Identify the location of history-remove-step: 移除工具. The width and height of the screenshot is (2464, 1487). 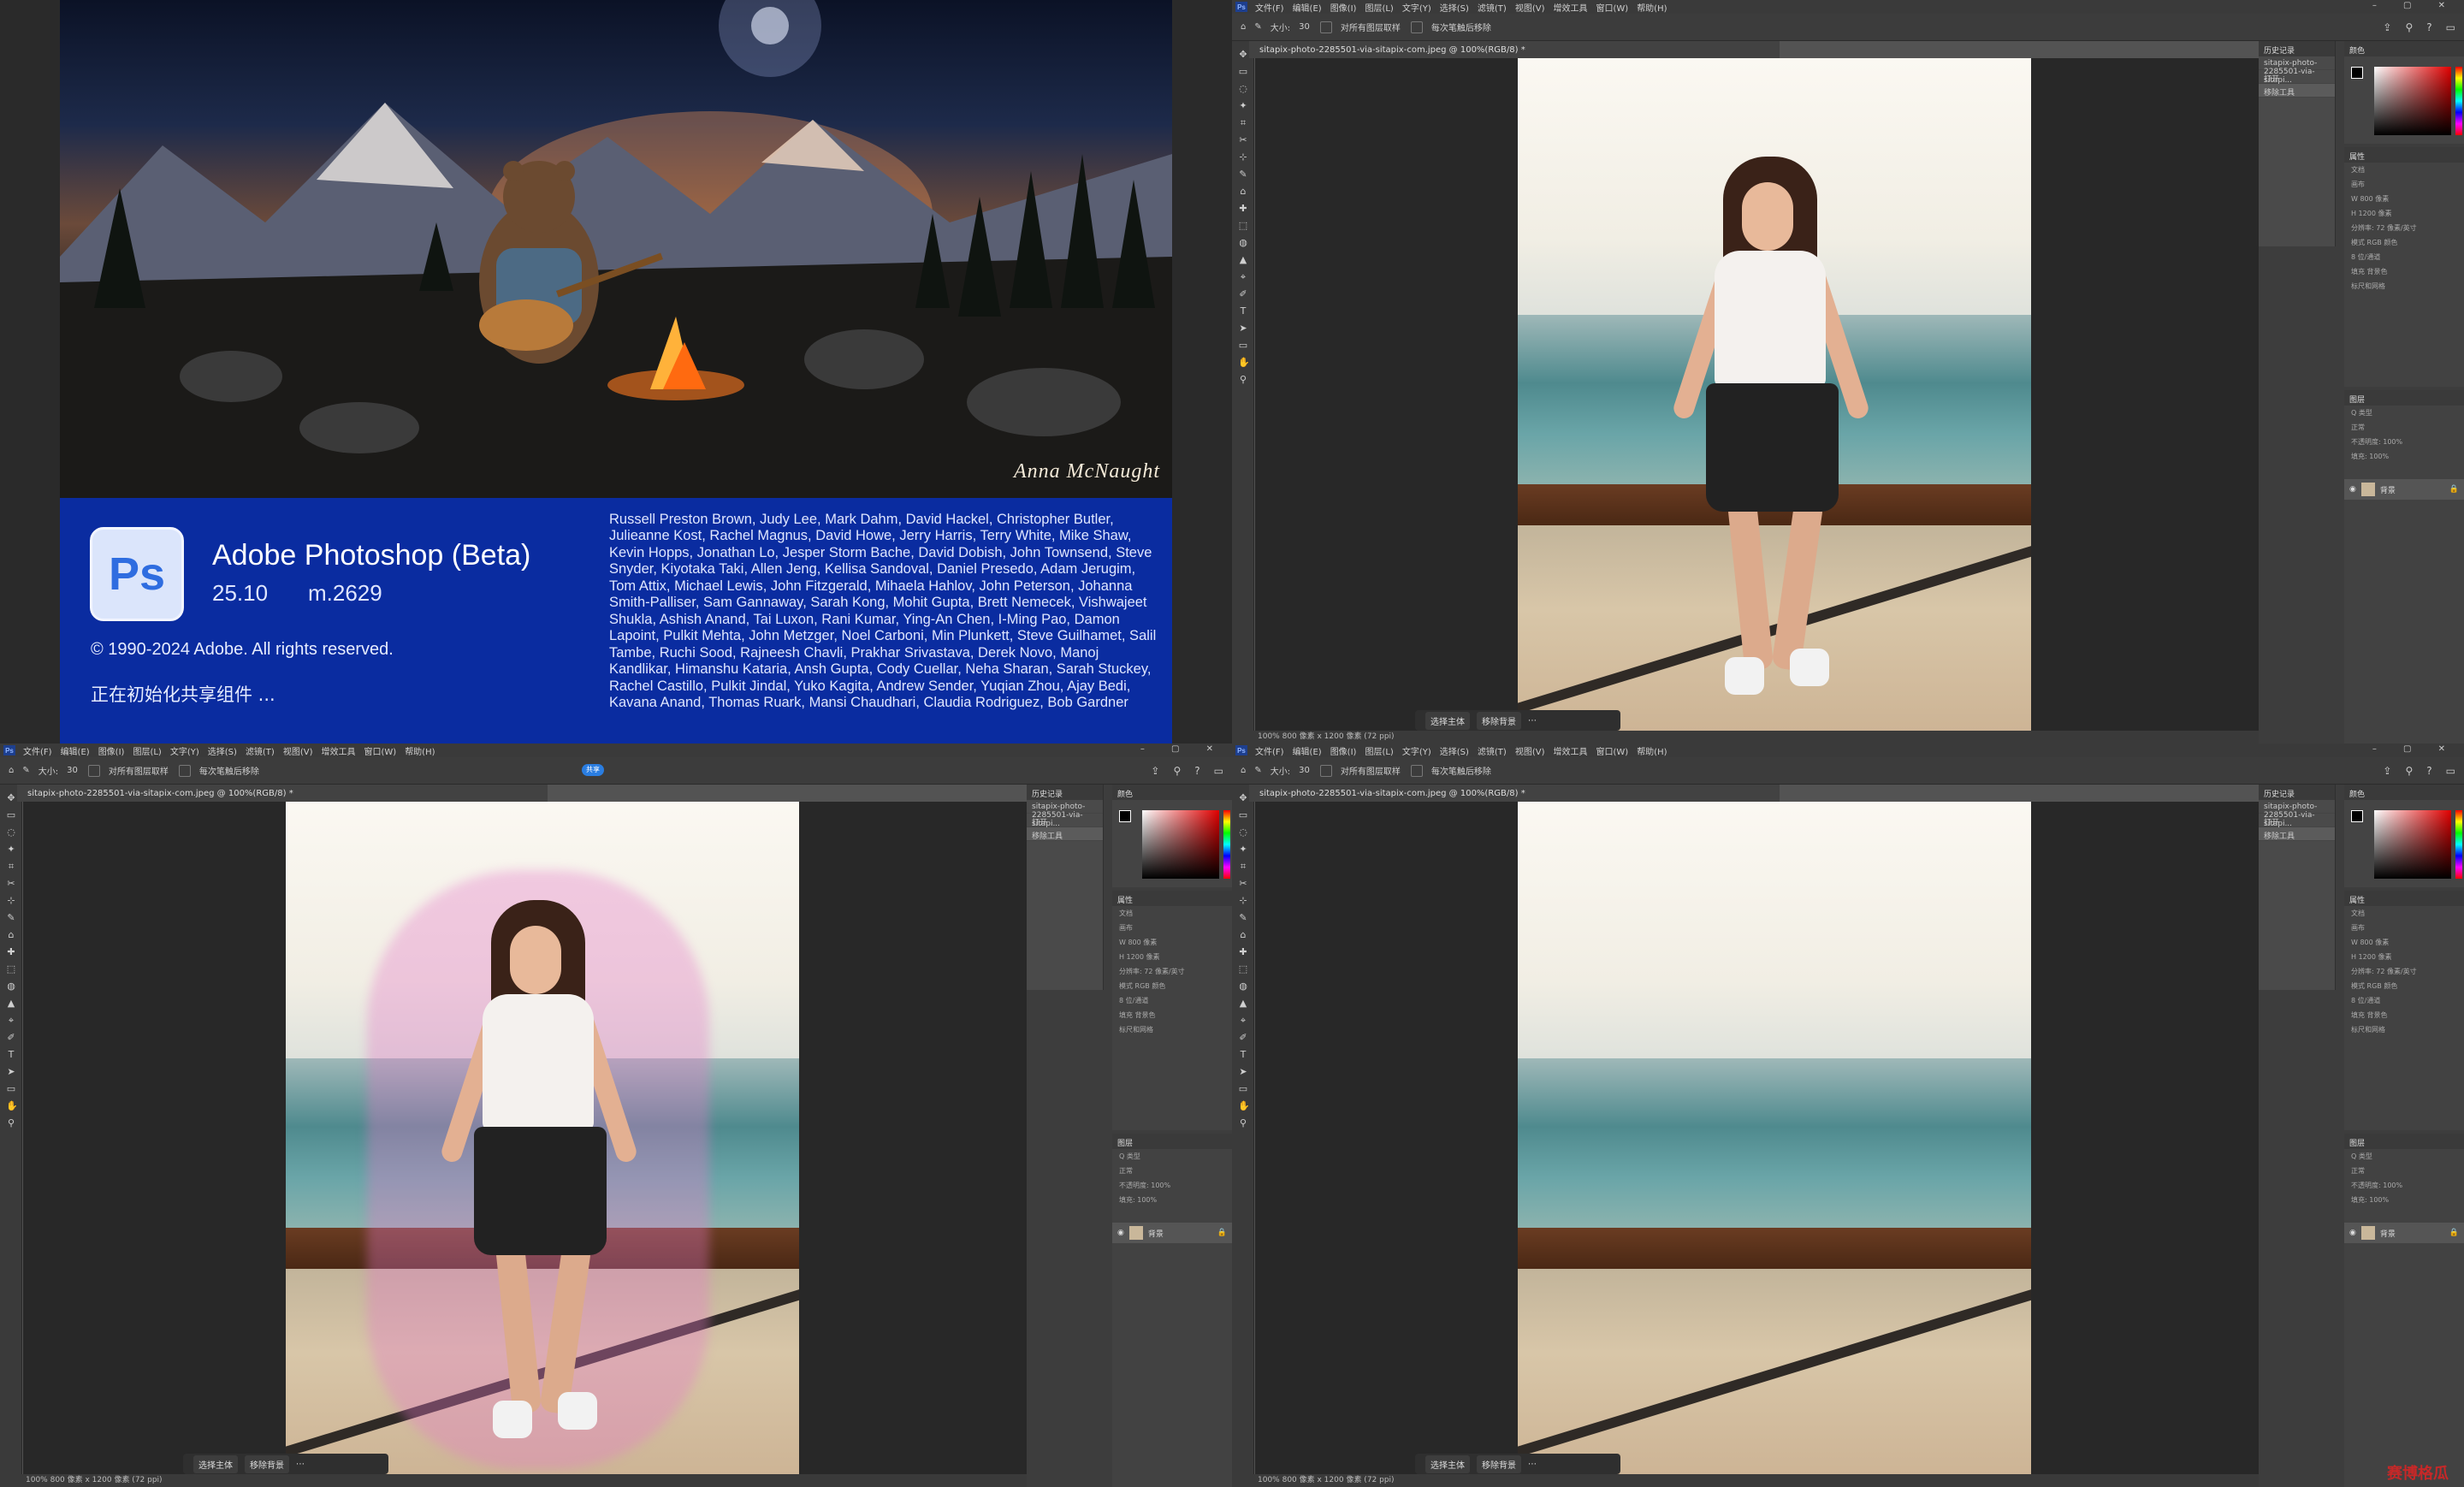
(1065, 834).